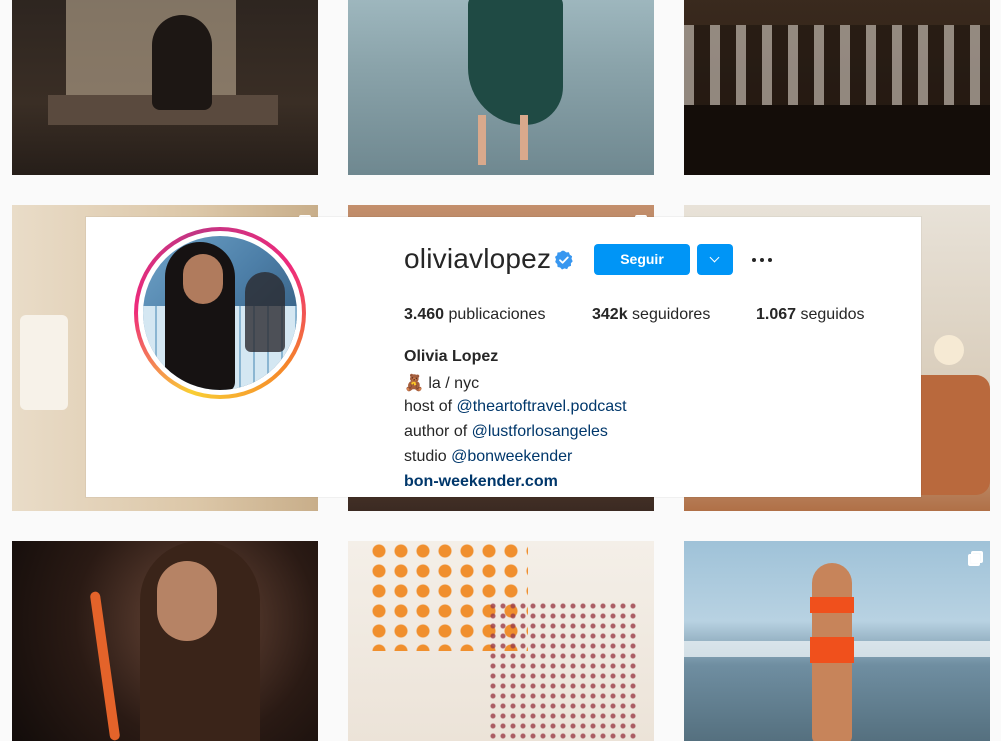  I want to click on bio-line-host: host of @theartoftravel.podcast, so click(515, 407).